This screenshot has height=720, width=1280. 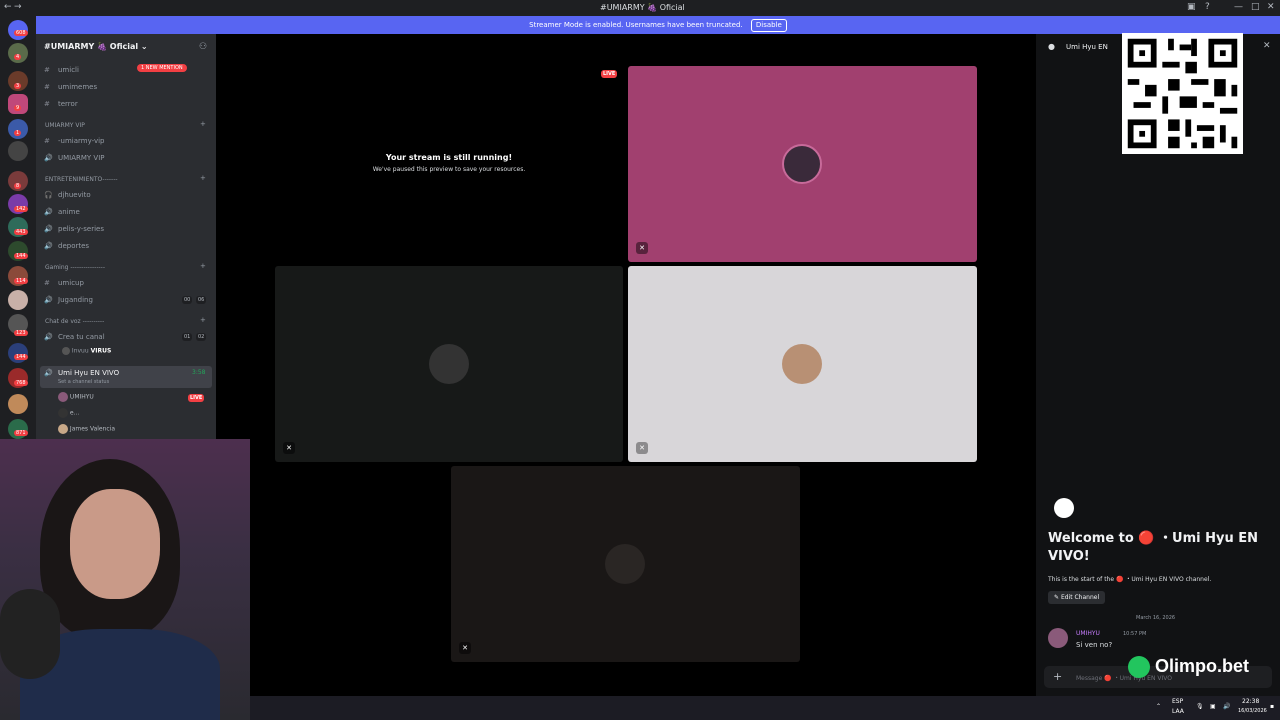 What do you see at coordinates (30, 634) in the screenshot?
I see `microphone` at bounding box center [30, 634].